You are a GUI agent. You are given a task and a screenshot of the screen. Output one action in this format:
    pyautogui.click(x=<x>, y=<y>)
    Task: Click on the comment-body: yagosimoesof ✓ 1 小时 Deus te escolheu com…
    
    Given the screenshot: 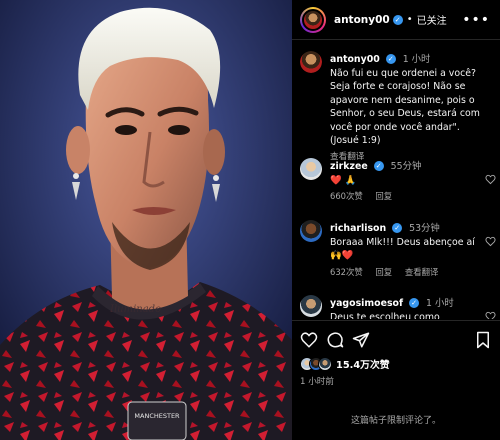 What is the action you would take?
    pyautogui.click(x=405, y=308)
    